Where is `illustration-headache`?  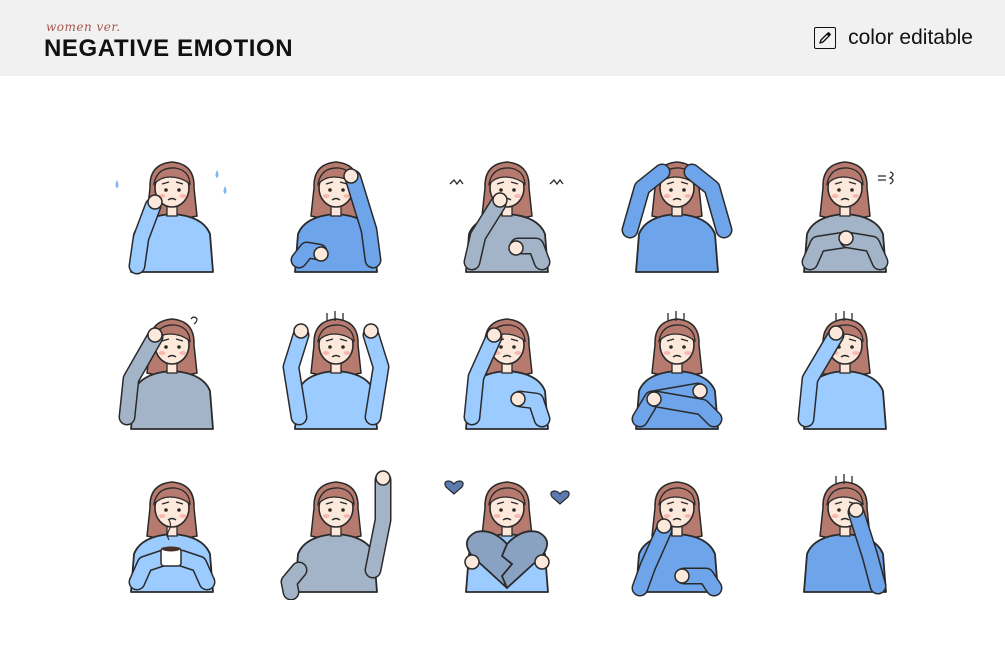
illustration-headache is located at coordinates (336, 215).